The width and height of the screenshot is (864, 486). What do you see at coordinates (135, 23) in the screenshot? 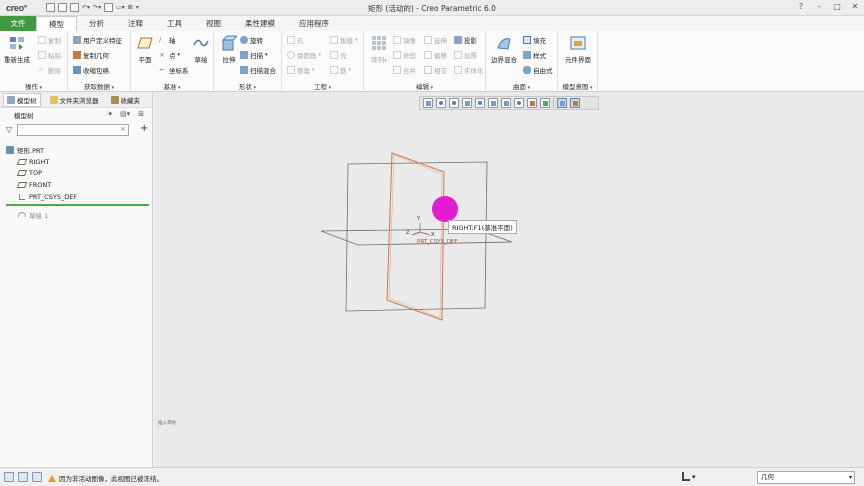
I see `tab-annotate: 注释` at bounding box center [135, 23].